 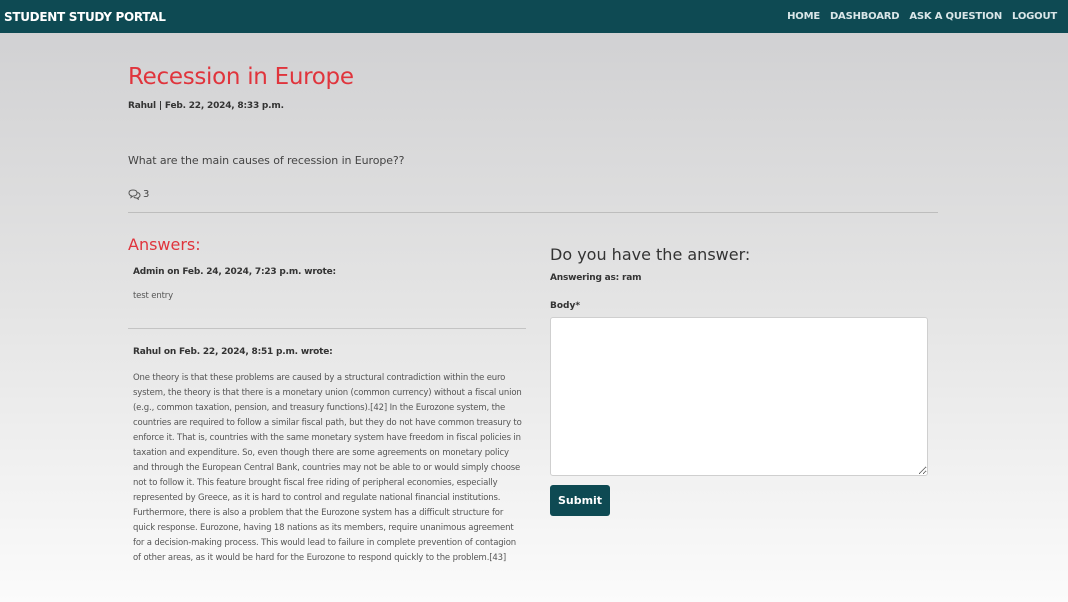 I want to click on nav-ask-question-link: ASK A QUESTION, so click(x=955, y=16).